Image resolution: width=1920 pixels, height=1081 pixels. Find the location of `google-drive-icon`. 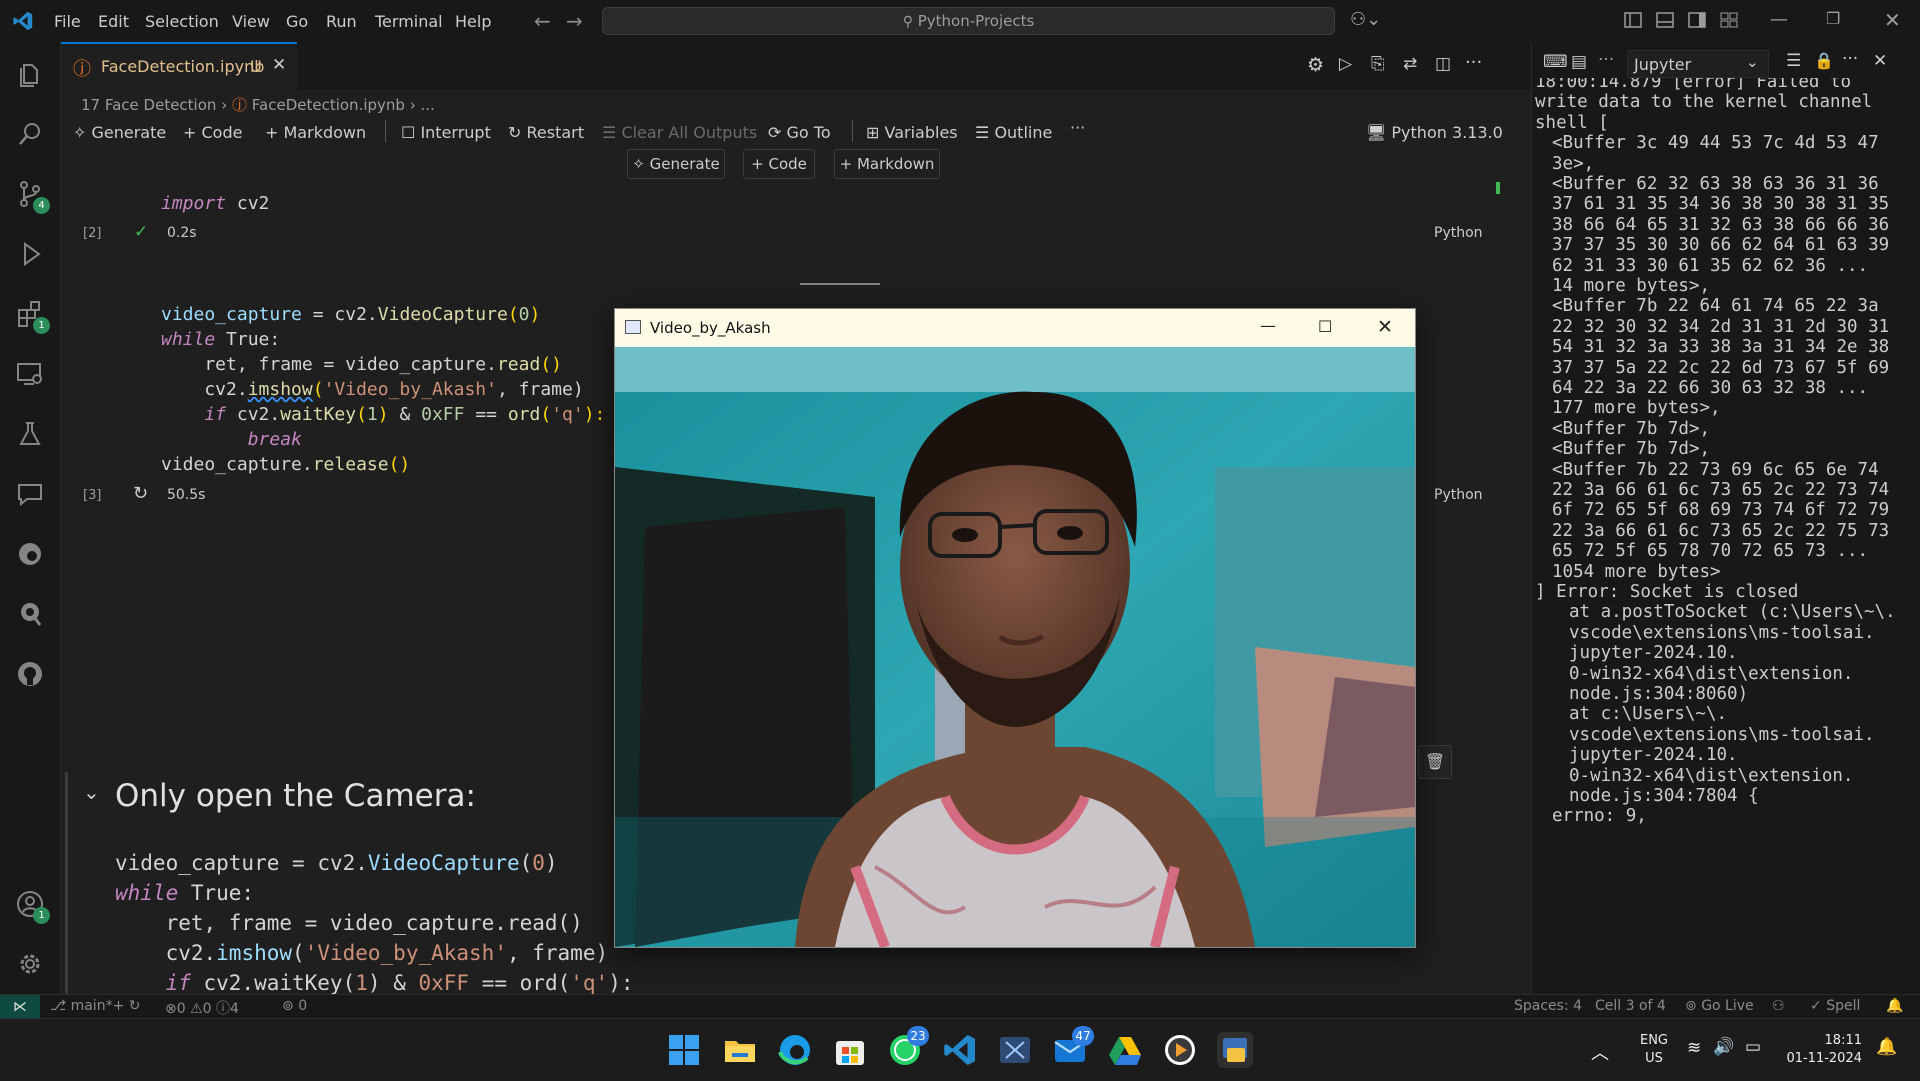

google-drive-icon is located at coordinates (1125, 1050).